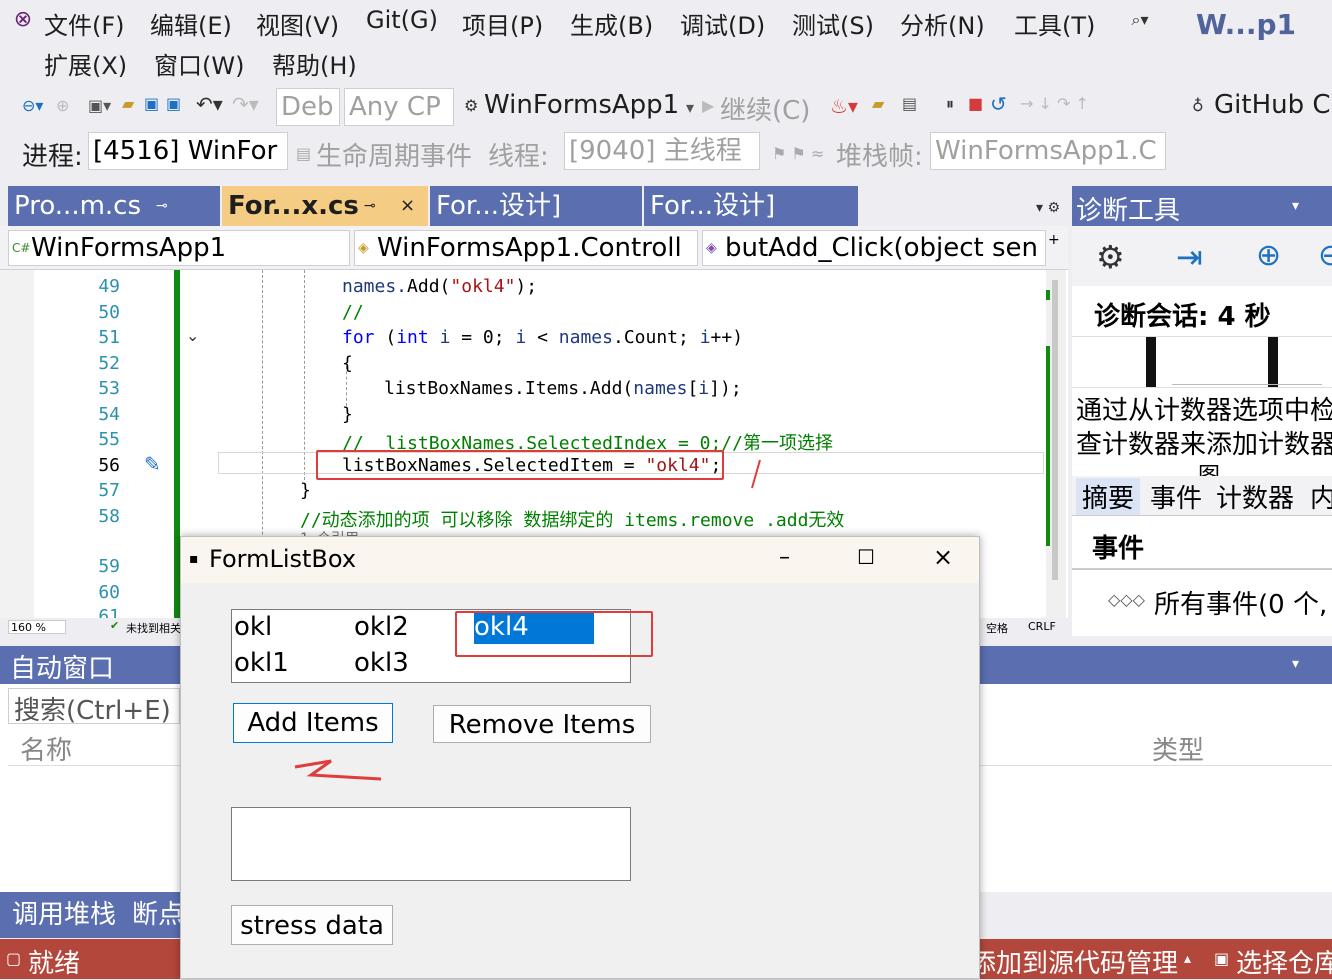 This screenshot has width=1332, height=980. Describe the element at coordinates (1178, 748) in the screenshot. I see `column-type: 类型` at that location.